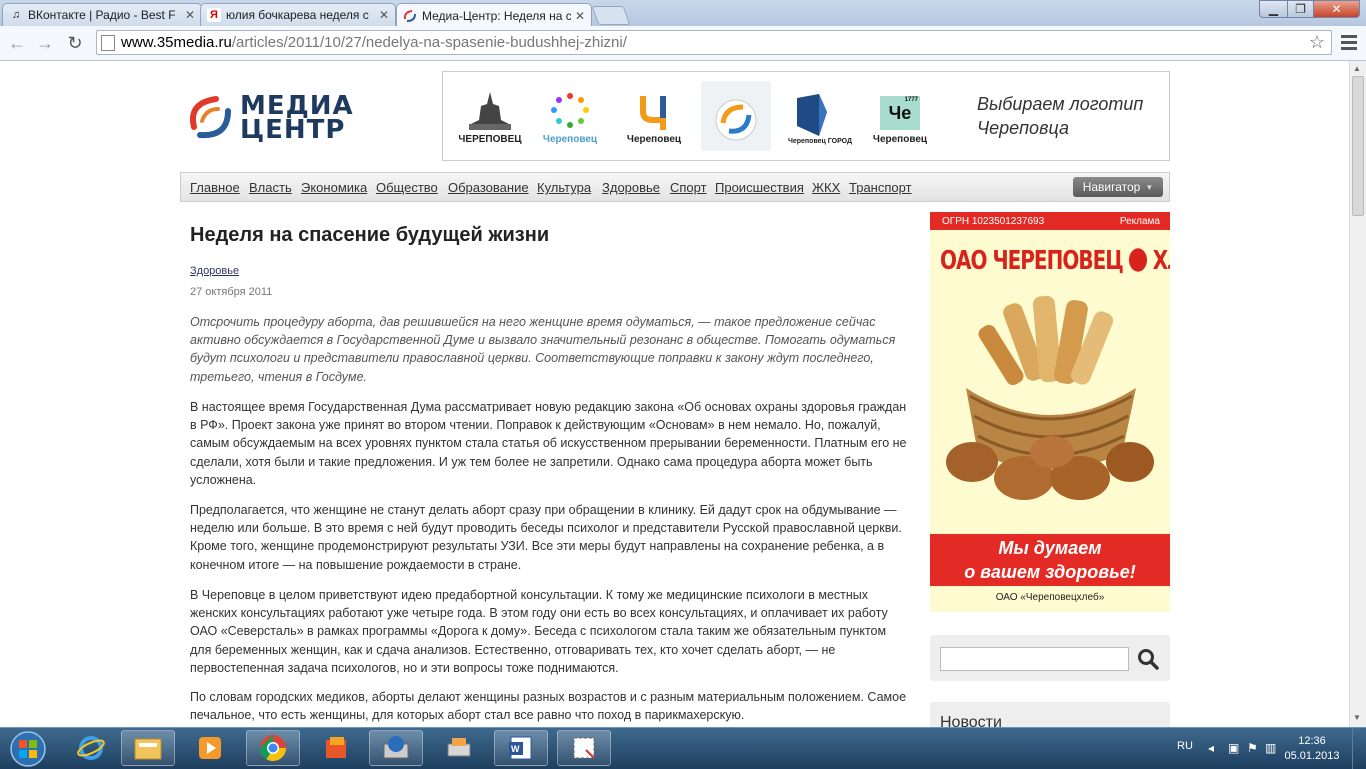 The width and height of the screenshot is (1366, 769). I want to click on hexagon-logo-icon, so click(812, 115).